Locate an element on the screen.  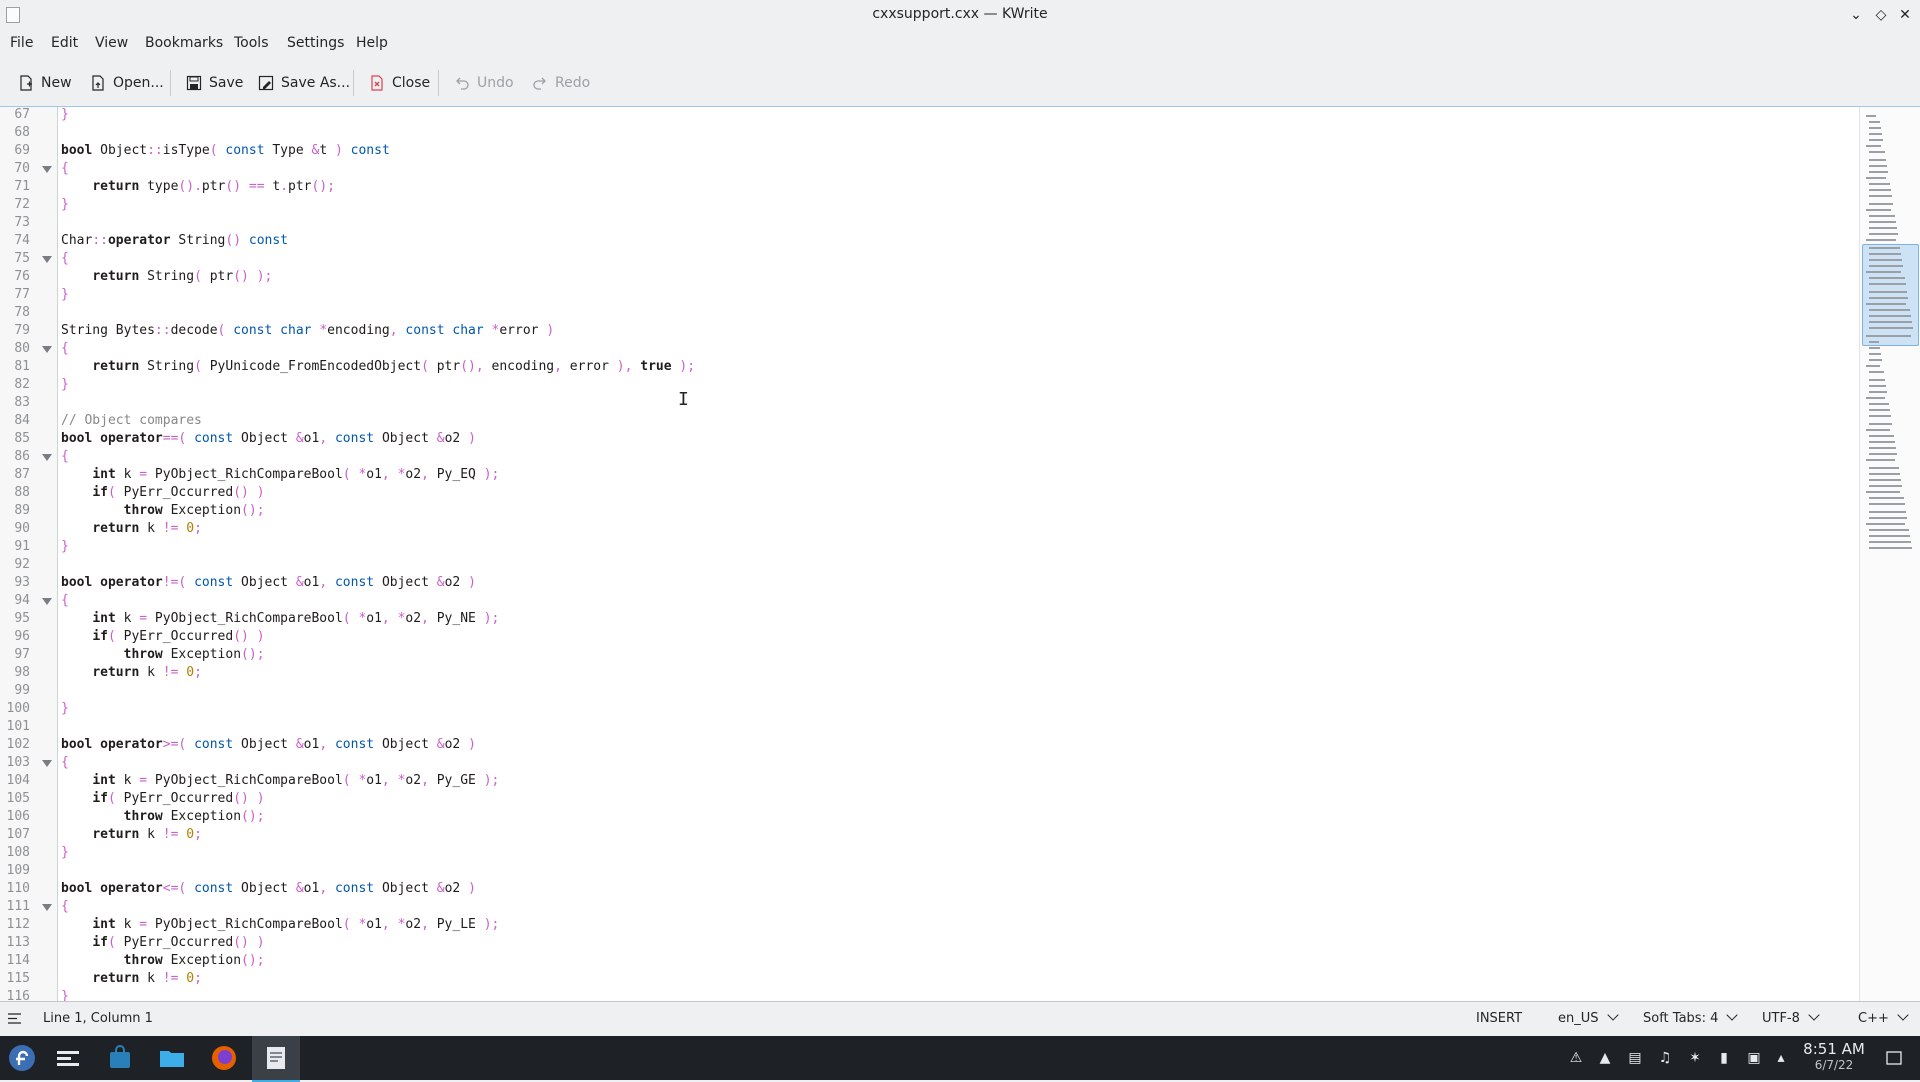
menu-settings: Settings is located at coordinates (315, 43).